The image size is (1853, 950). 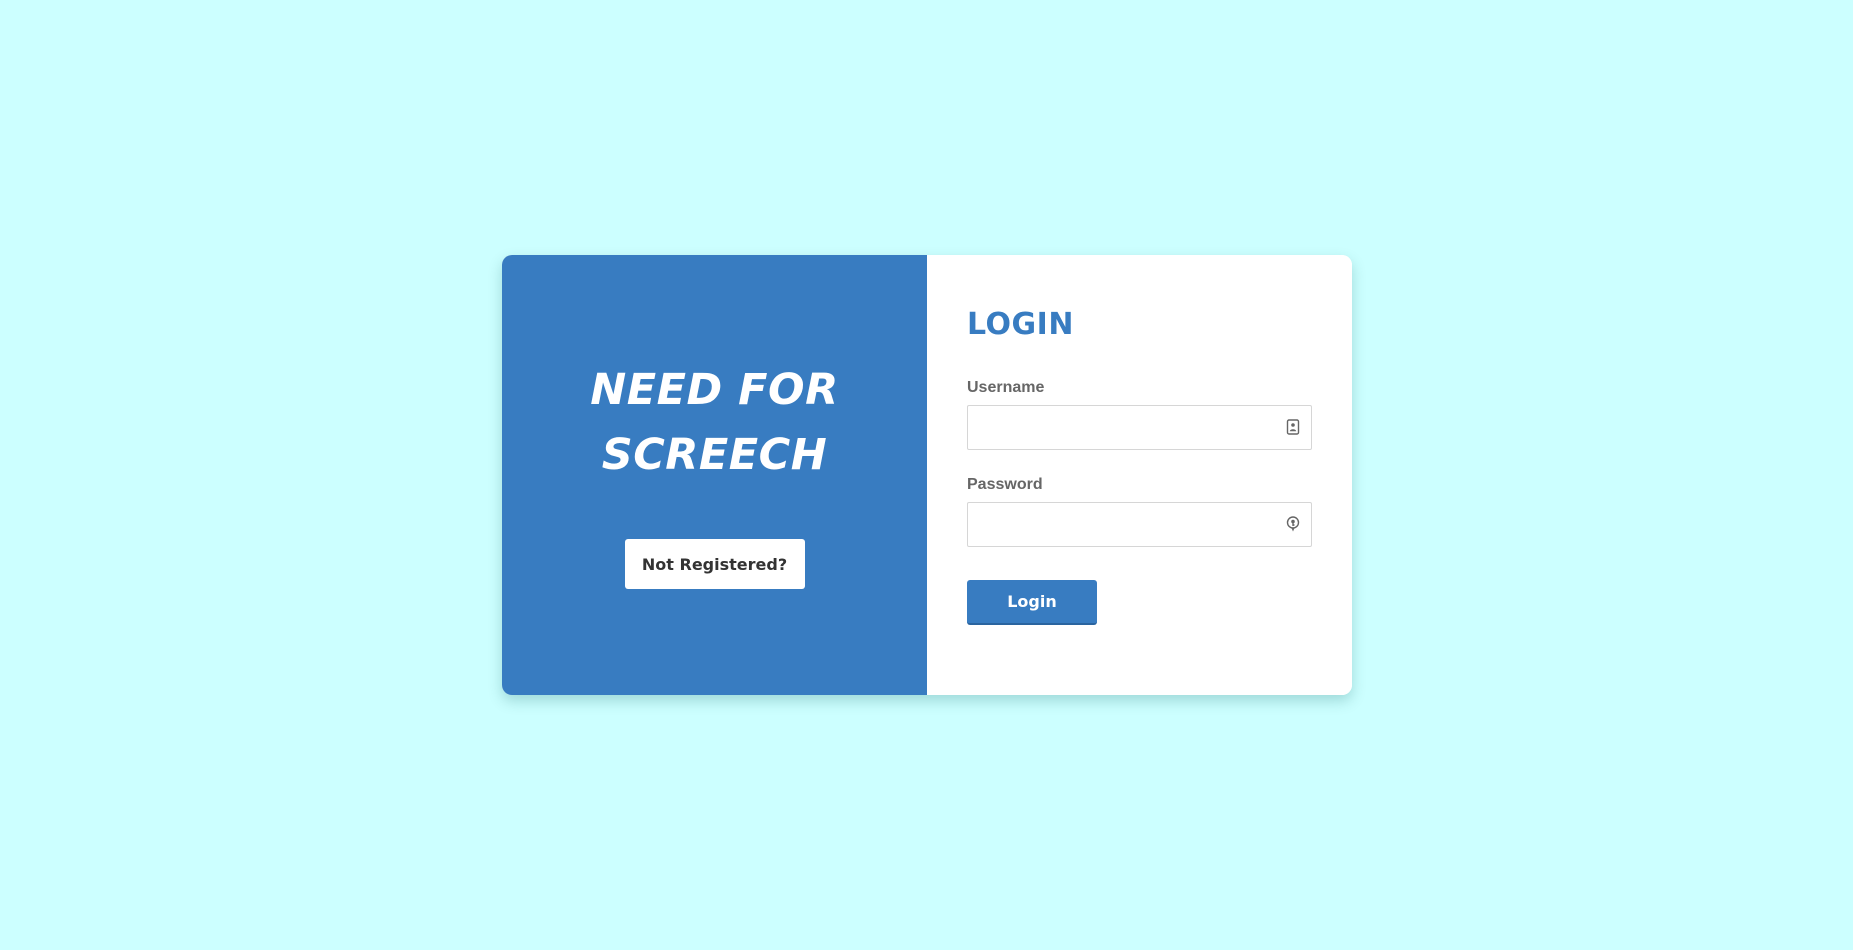 I want to click on login-panel: LOGIN Username Password Login, so click(x=1139, y=475).